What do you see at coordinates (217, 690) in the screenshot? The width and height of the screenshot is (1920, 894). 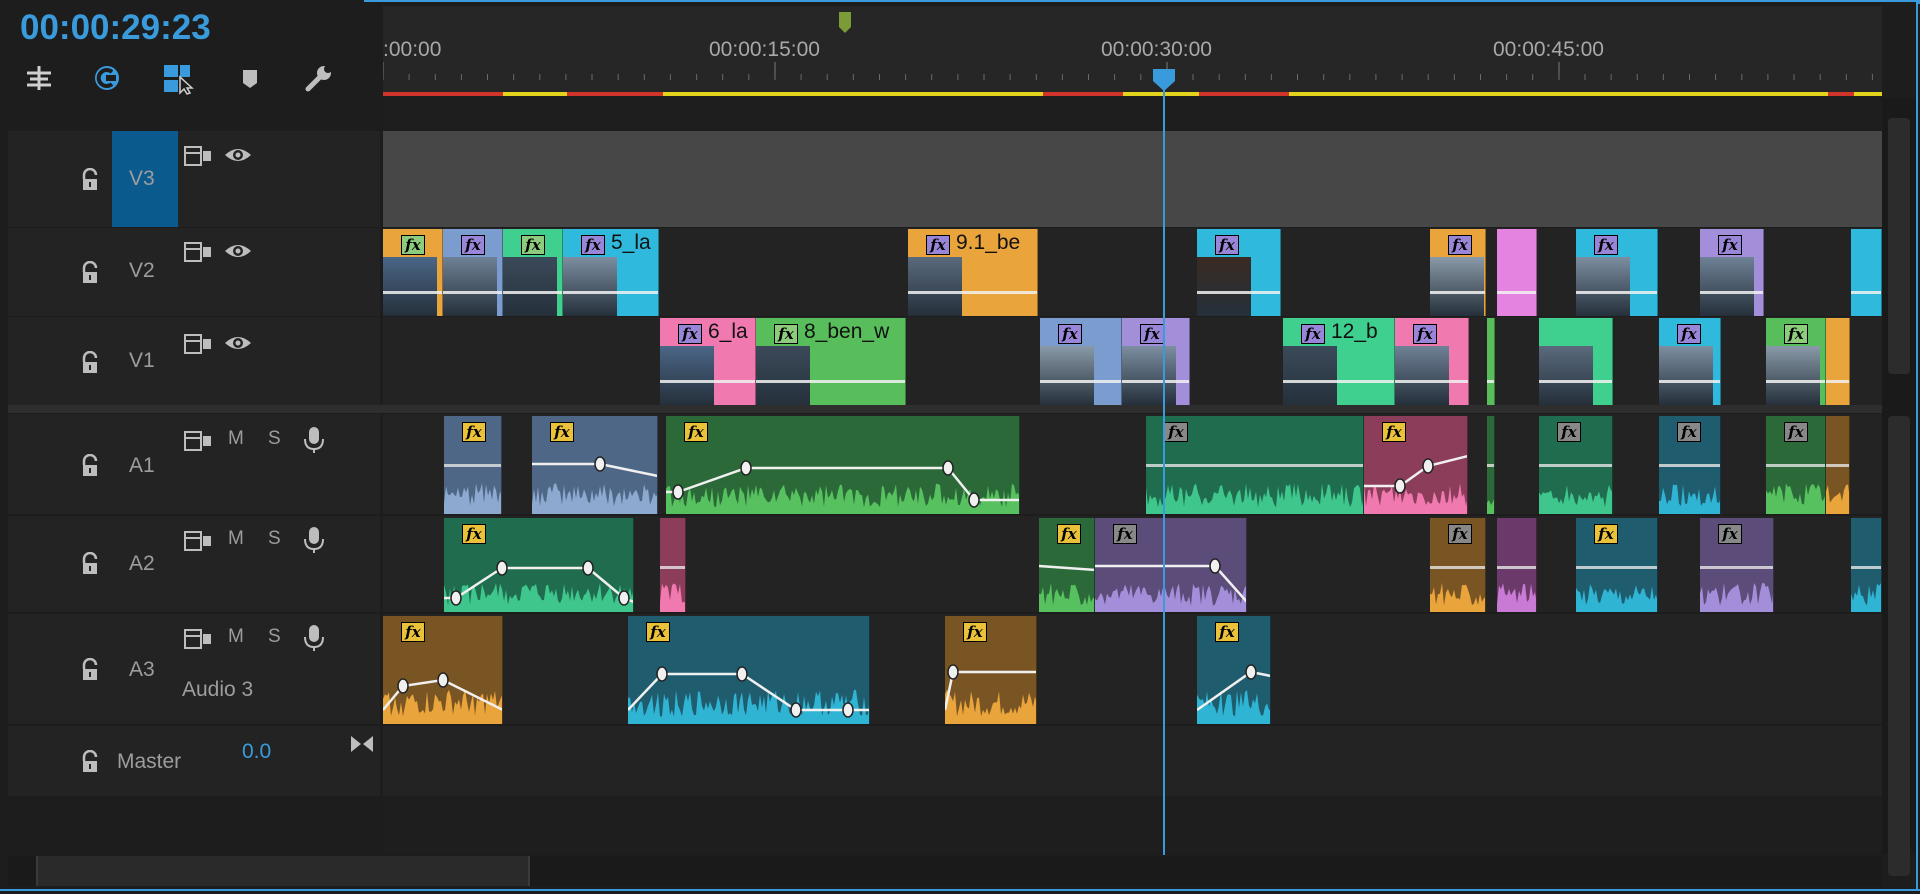 I see `track-name-a3: Audio 3` at bounding box center [217, 690].